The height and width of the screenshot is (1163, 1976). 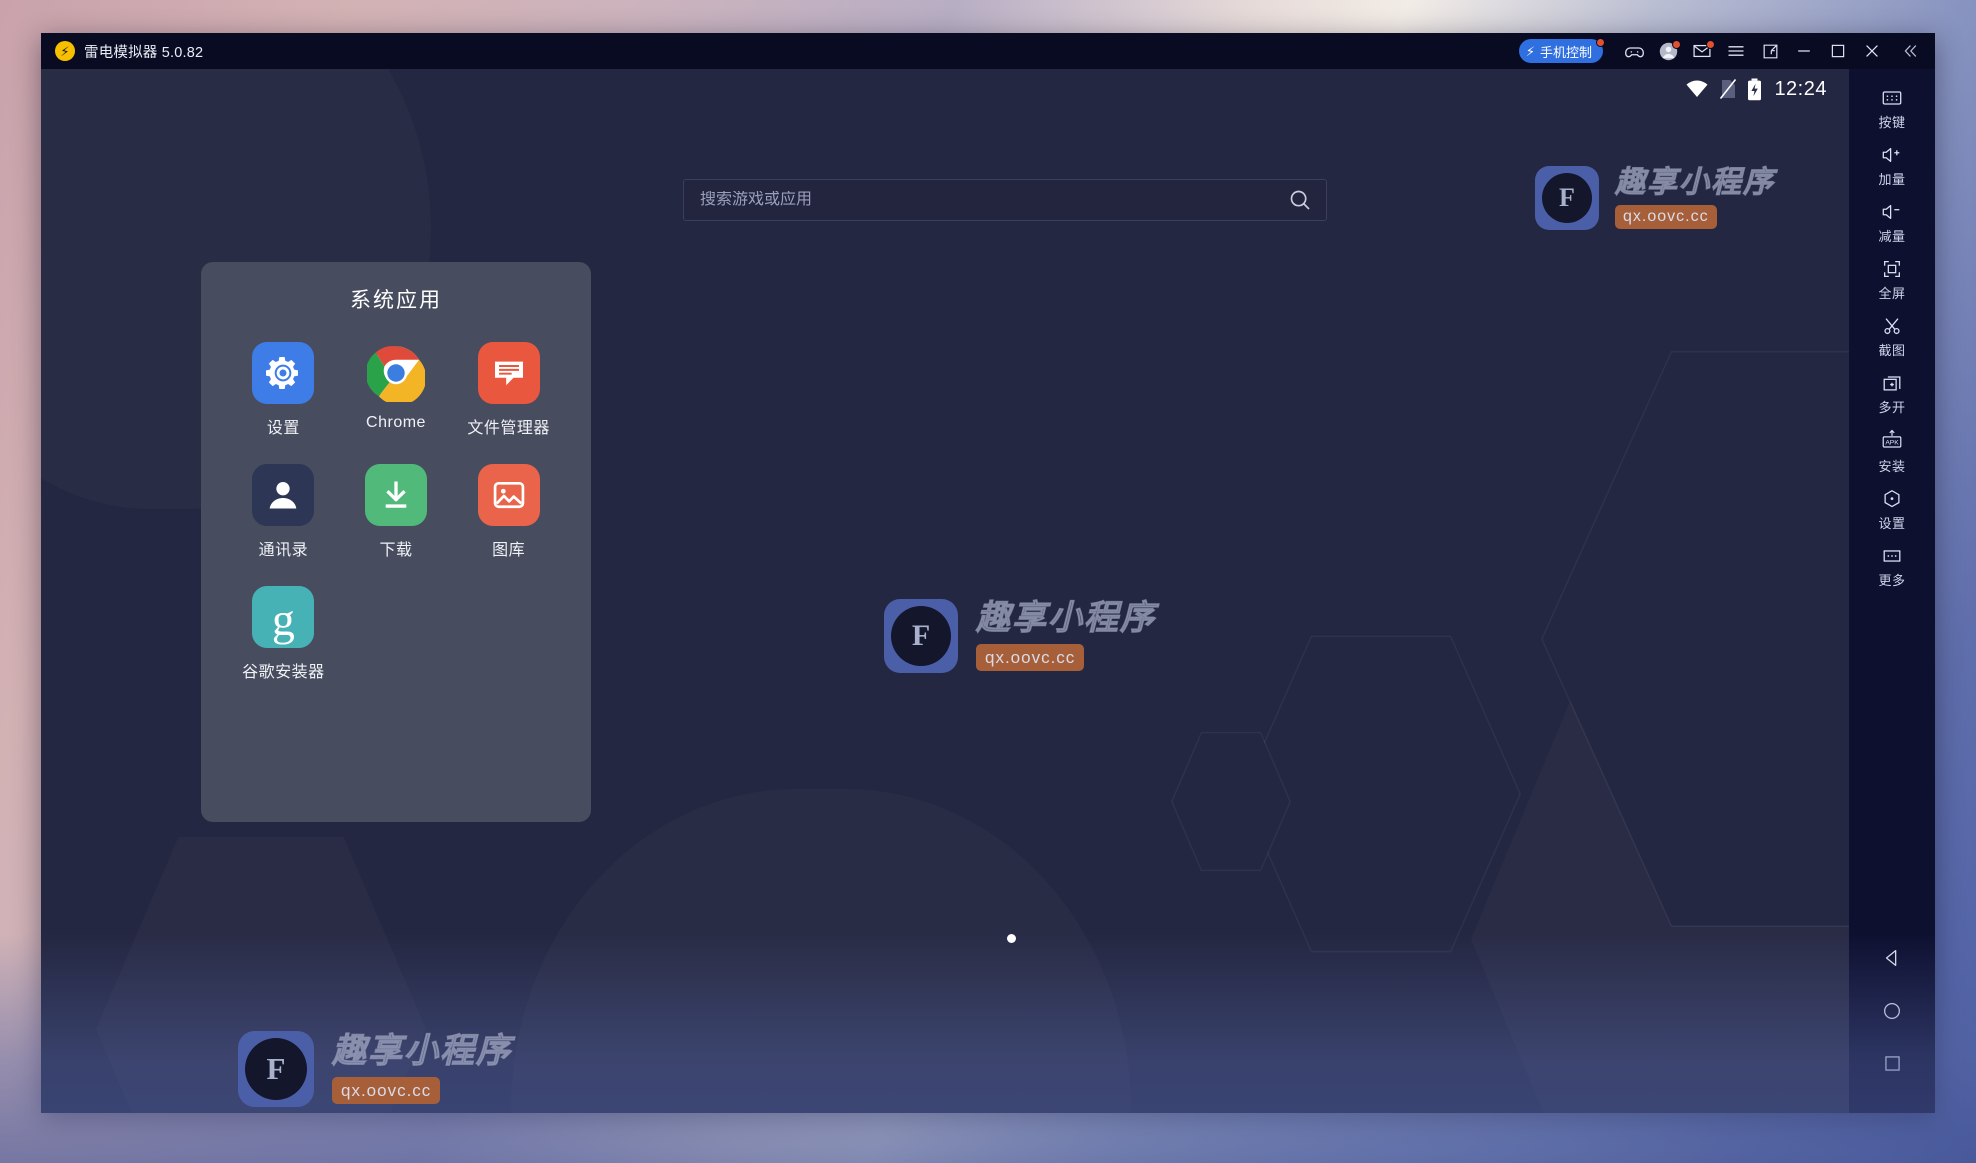 I want to click on toolbar-item-install-apk: APK 安装, so click(x=1892, y=452).